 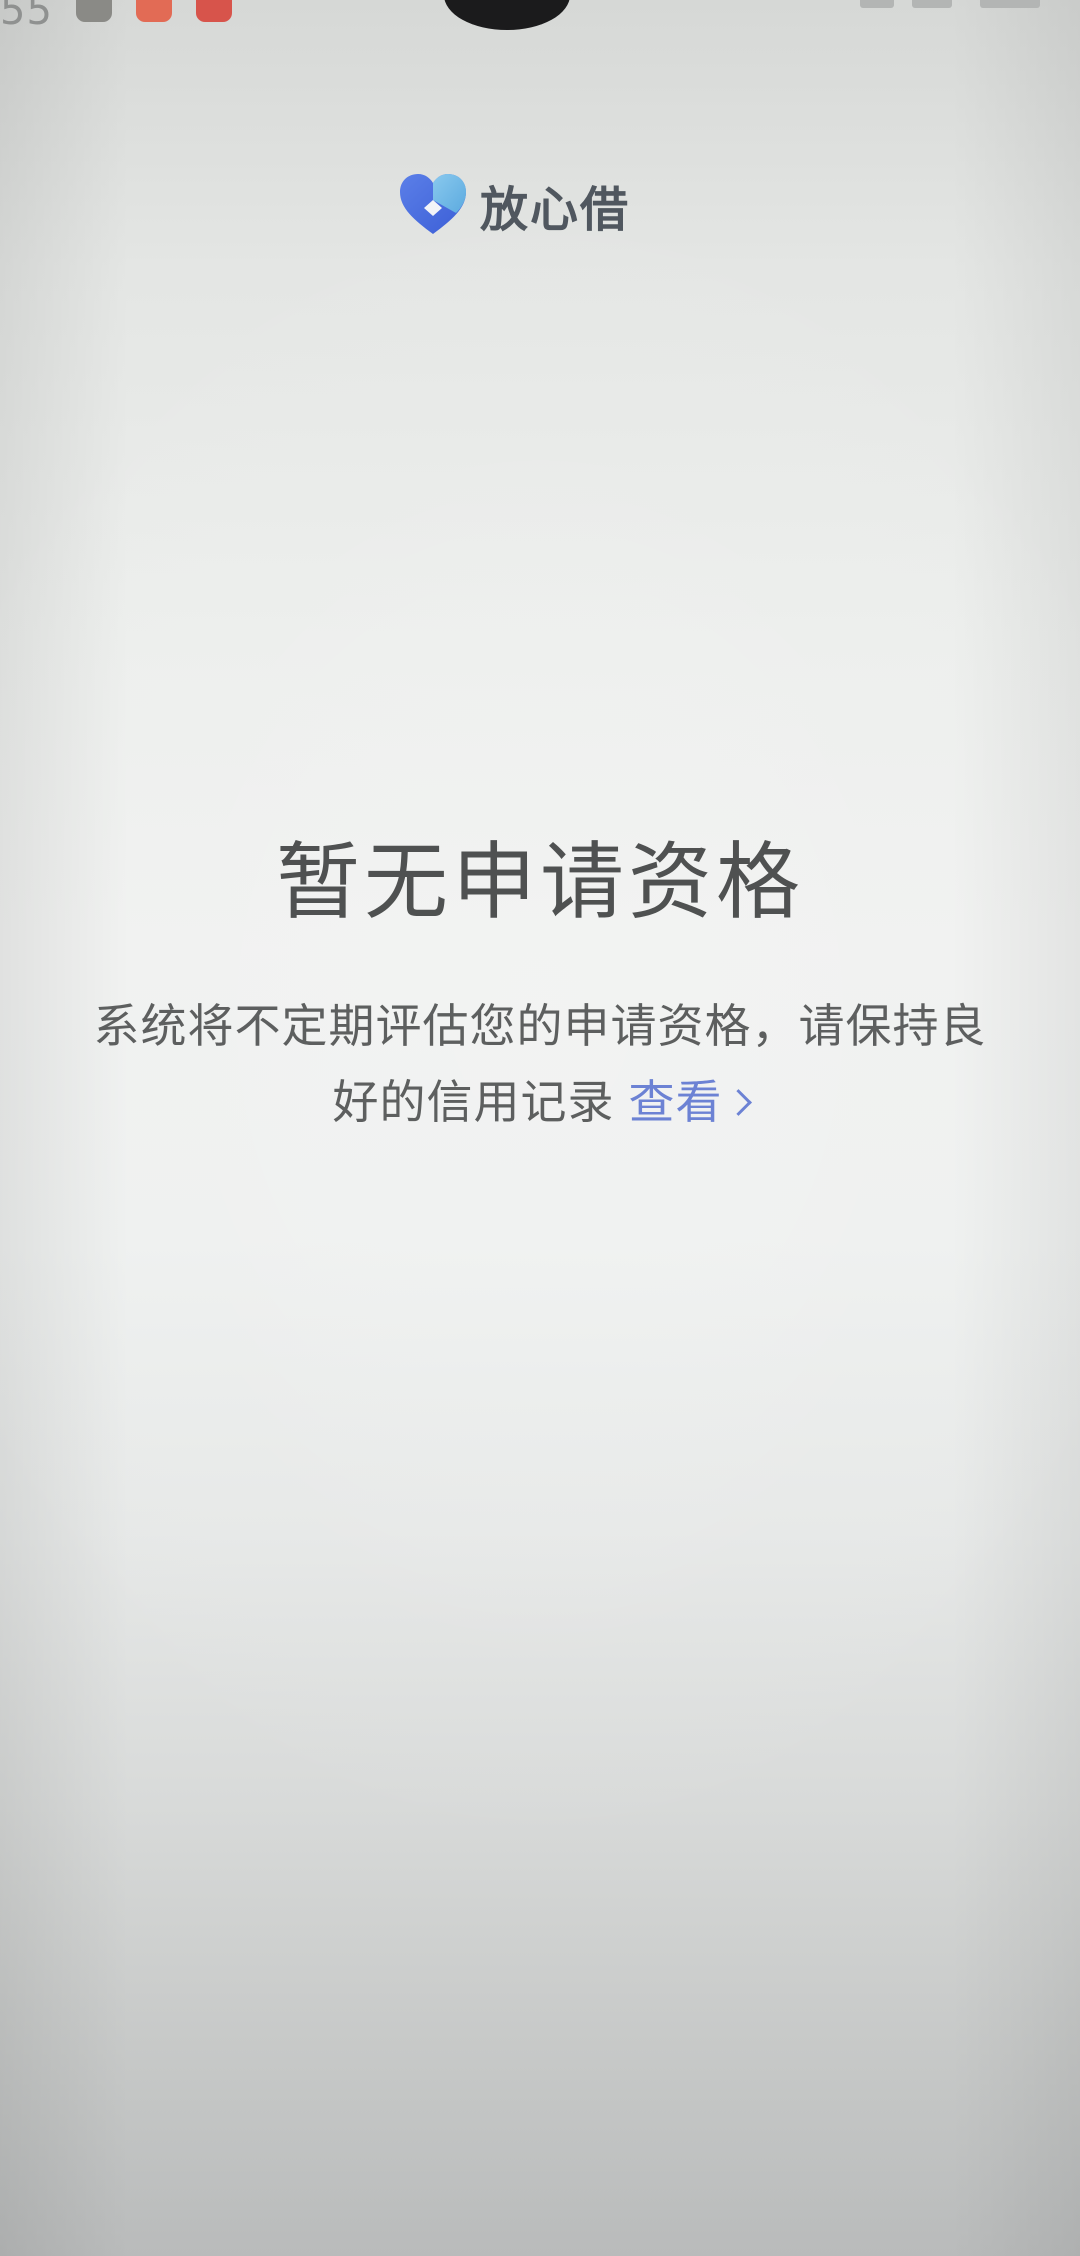 What do you see at coordinates (675, 1102) in the screenshot?
I see `view-link-label: 查看` at bounding box center [675, 1102].